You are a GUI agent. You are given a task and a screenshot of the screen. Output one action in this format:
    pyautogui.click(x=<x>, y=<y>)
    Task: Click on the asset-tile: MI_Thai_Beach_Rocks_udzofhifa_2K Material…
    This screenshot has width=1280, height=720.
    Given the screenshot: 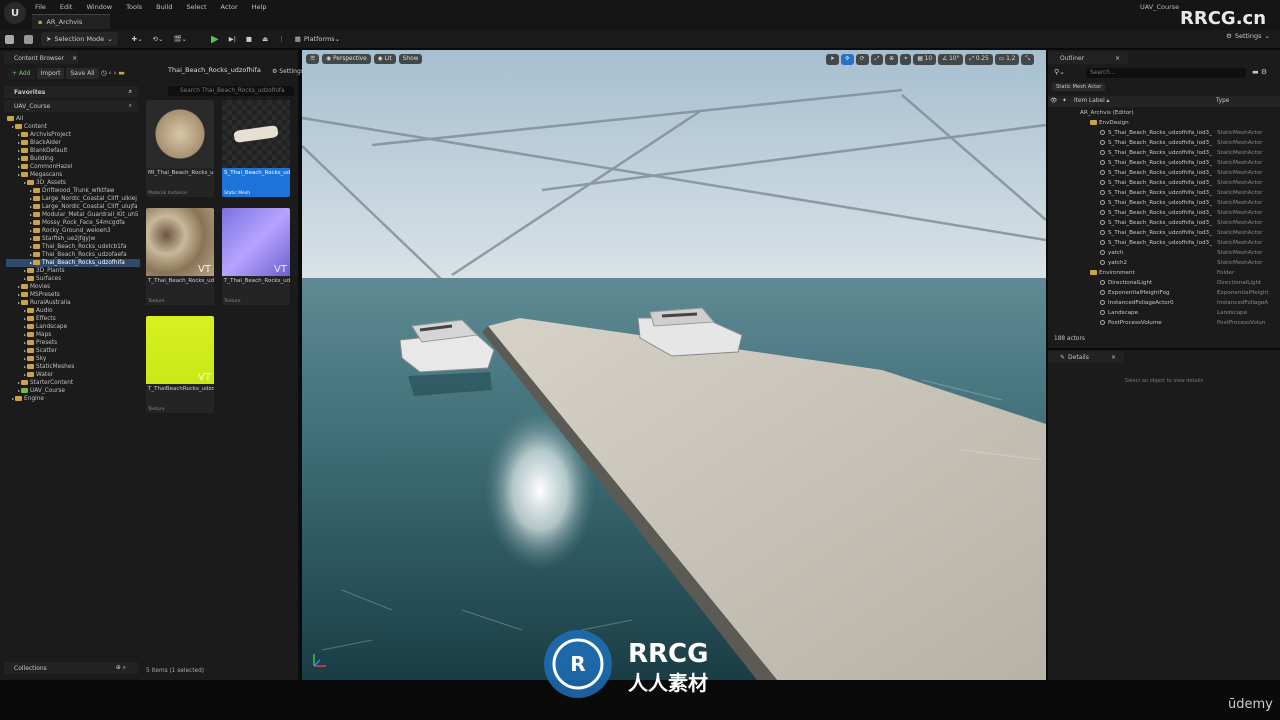 What is the action you would take?
    pyautogui.click(x=180, y=148)
    